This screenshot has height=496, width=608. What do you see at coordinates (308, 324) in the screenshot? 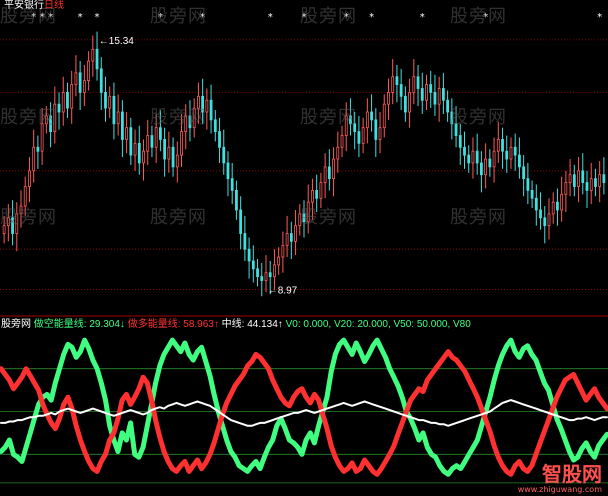
I see `v0-readout: V0: 0.000,` at bounding box center [308, 324].